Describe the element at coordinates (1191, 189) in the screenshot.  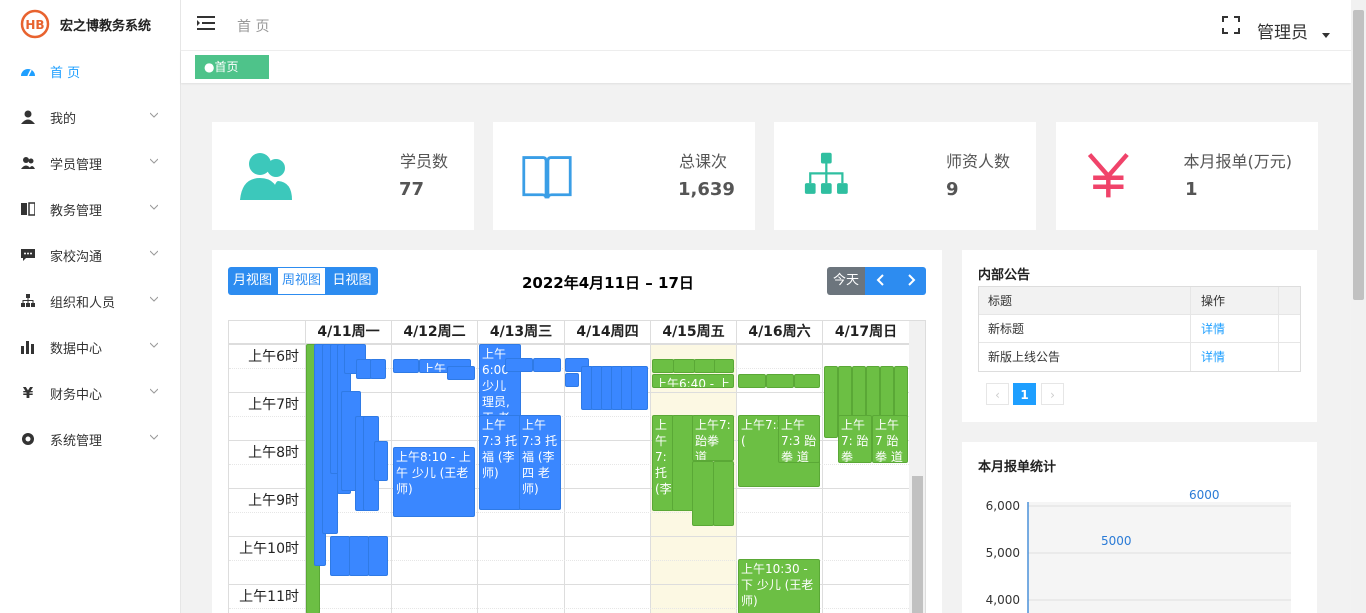
I see `stat-value: 1` at that location.